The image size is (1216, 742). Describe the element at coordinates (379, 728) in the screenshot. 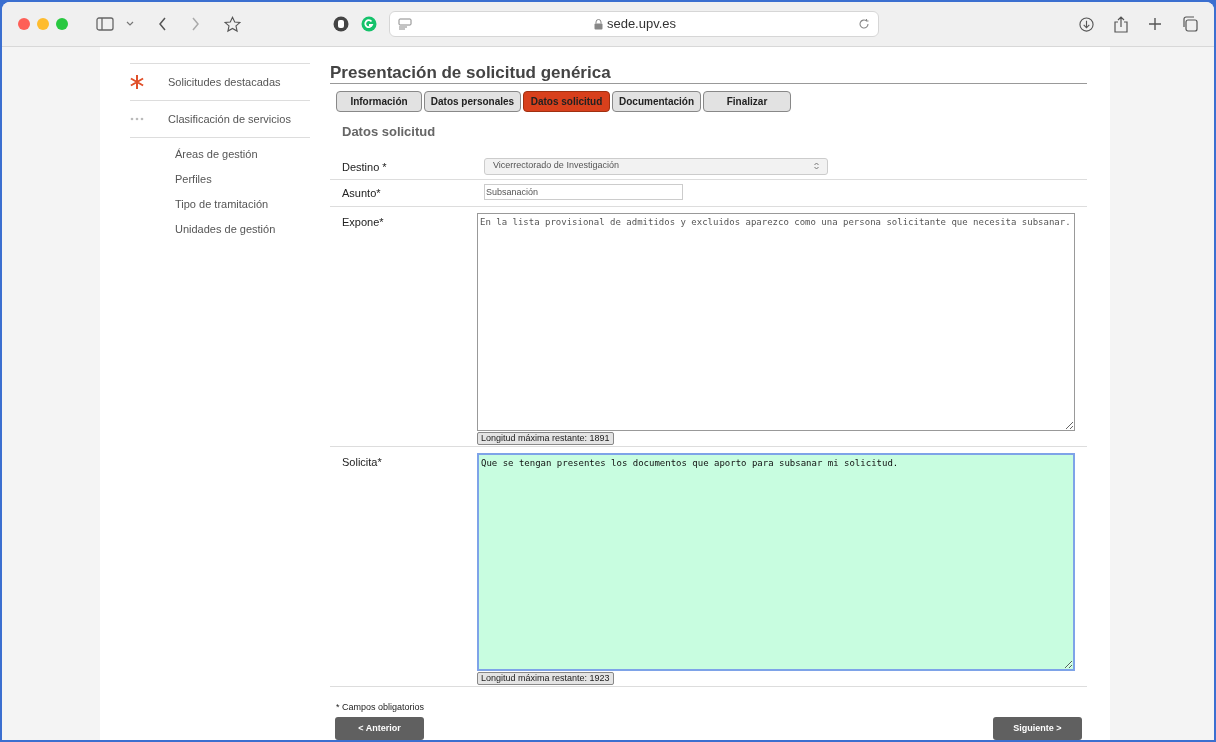

I see `previous-button: < Anterior` at that location.